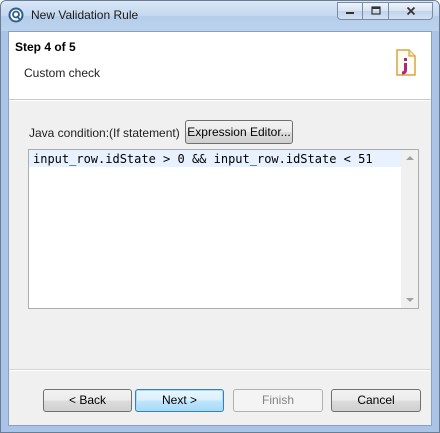  Describe the element at coordinates (410, 300) in the screenshot. I see `scroll-down-arrow-icon` at that location.